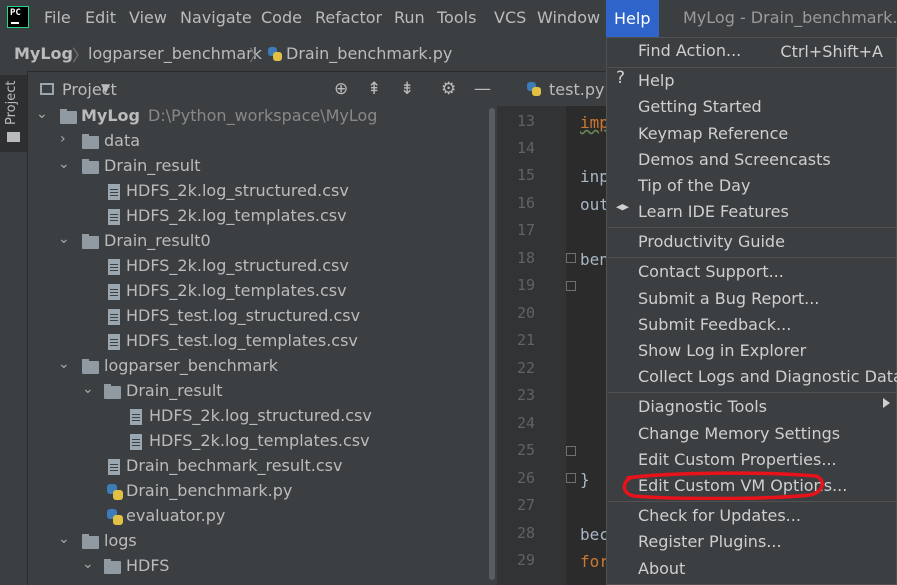  What do you see at coordinates (713, 136) in the screenshot?
I see `menu-item-keymap-reference: Keymap Reference` at bounding box center [713, 136].